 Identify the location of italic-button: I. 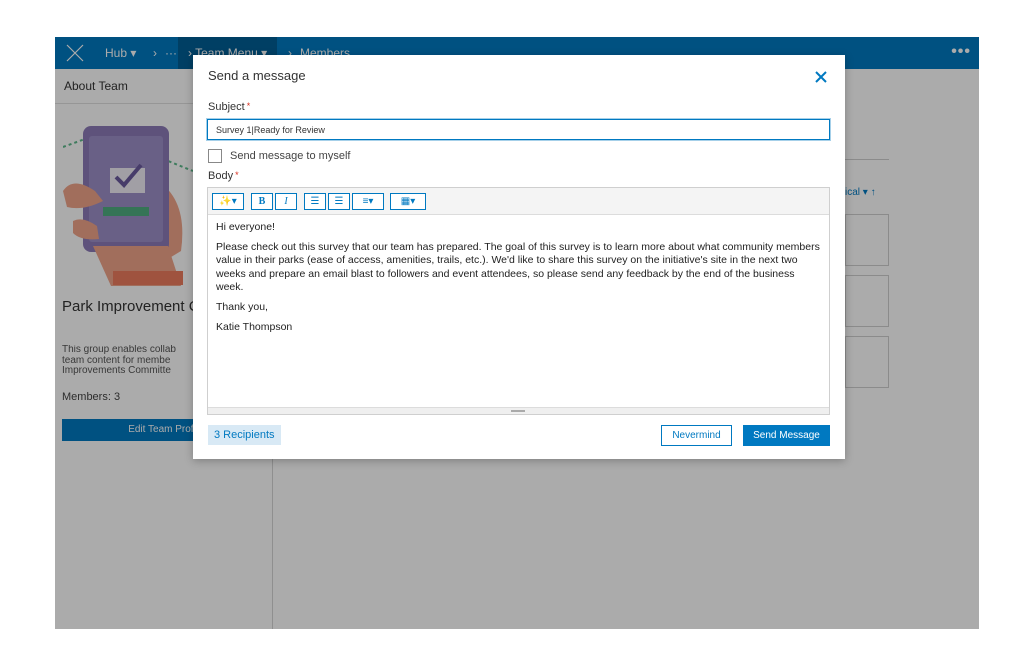
(286, 201).